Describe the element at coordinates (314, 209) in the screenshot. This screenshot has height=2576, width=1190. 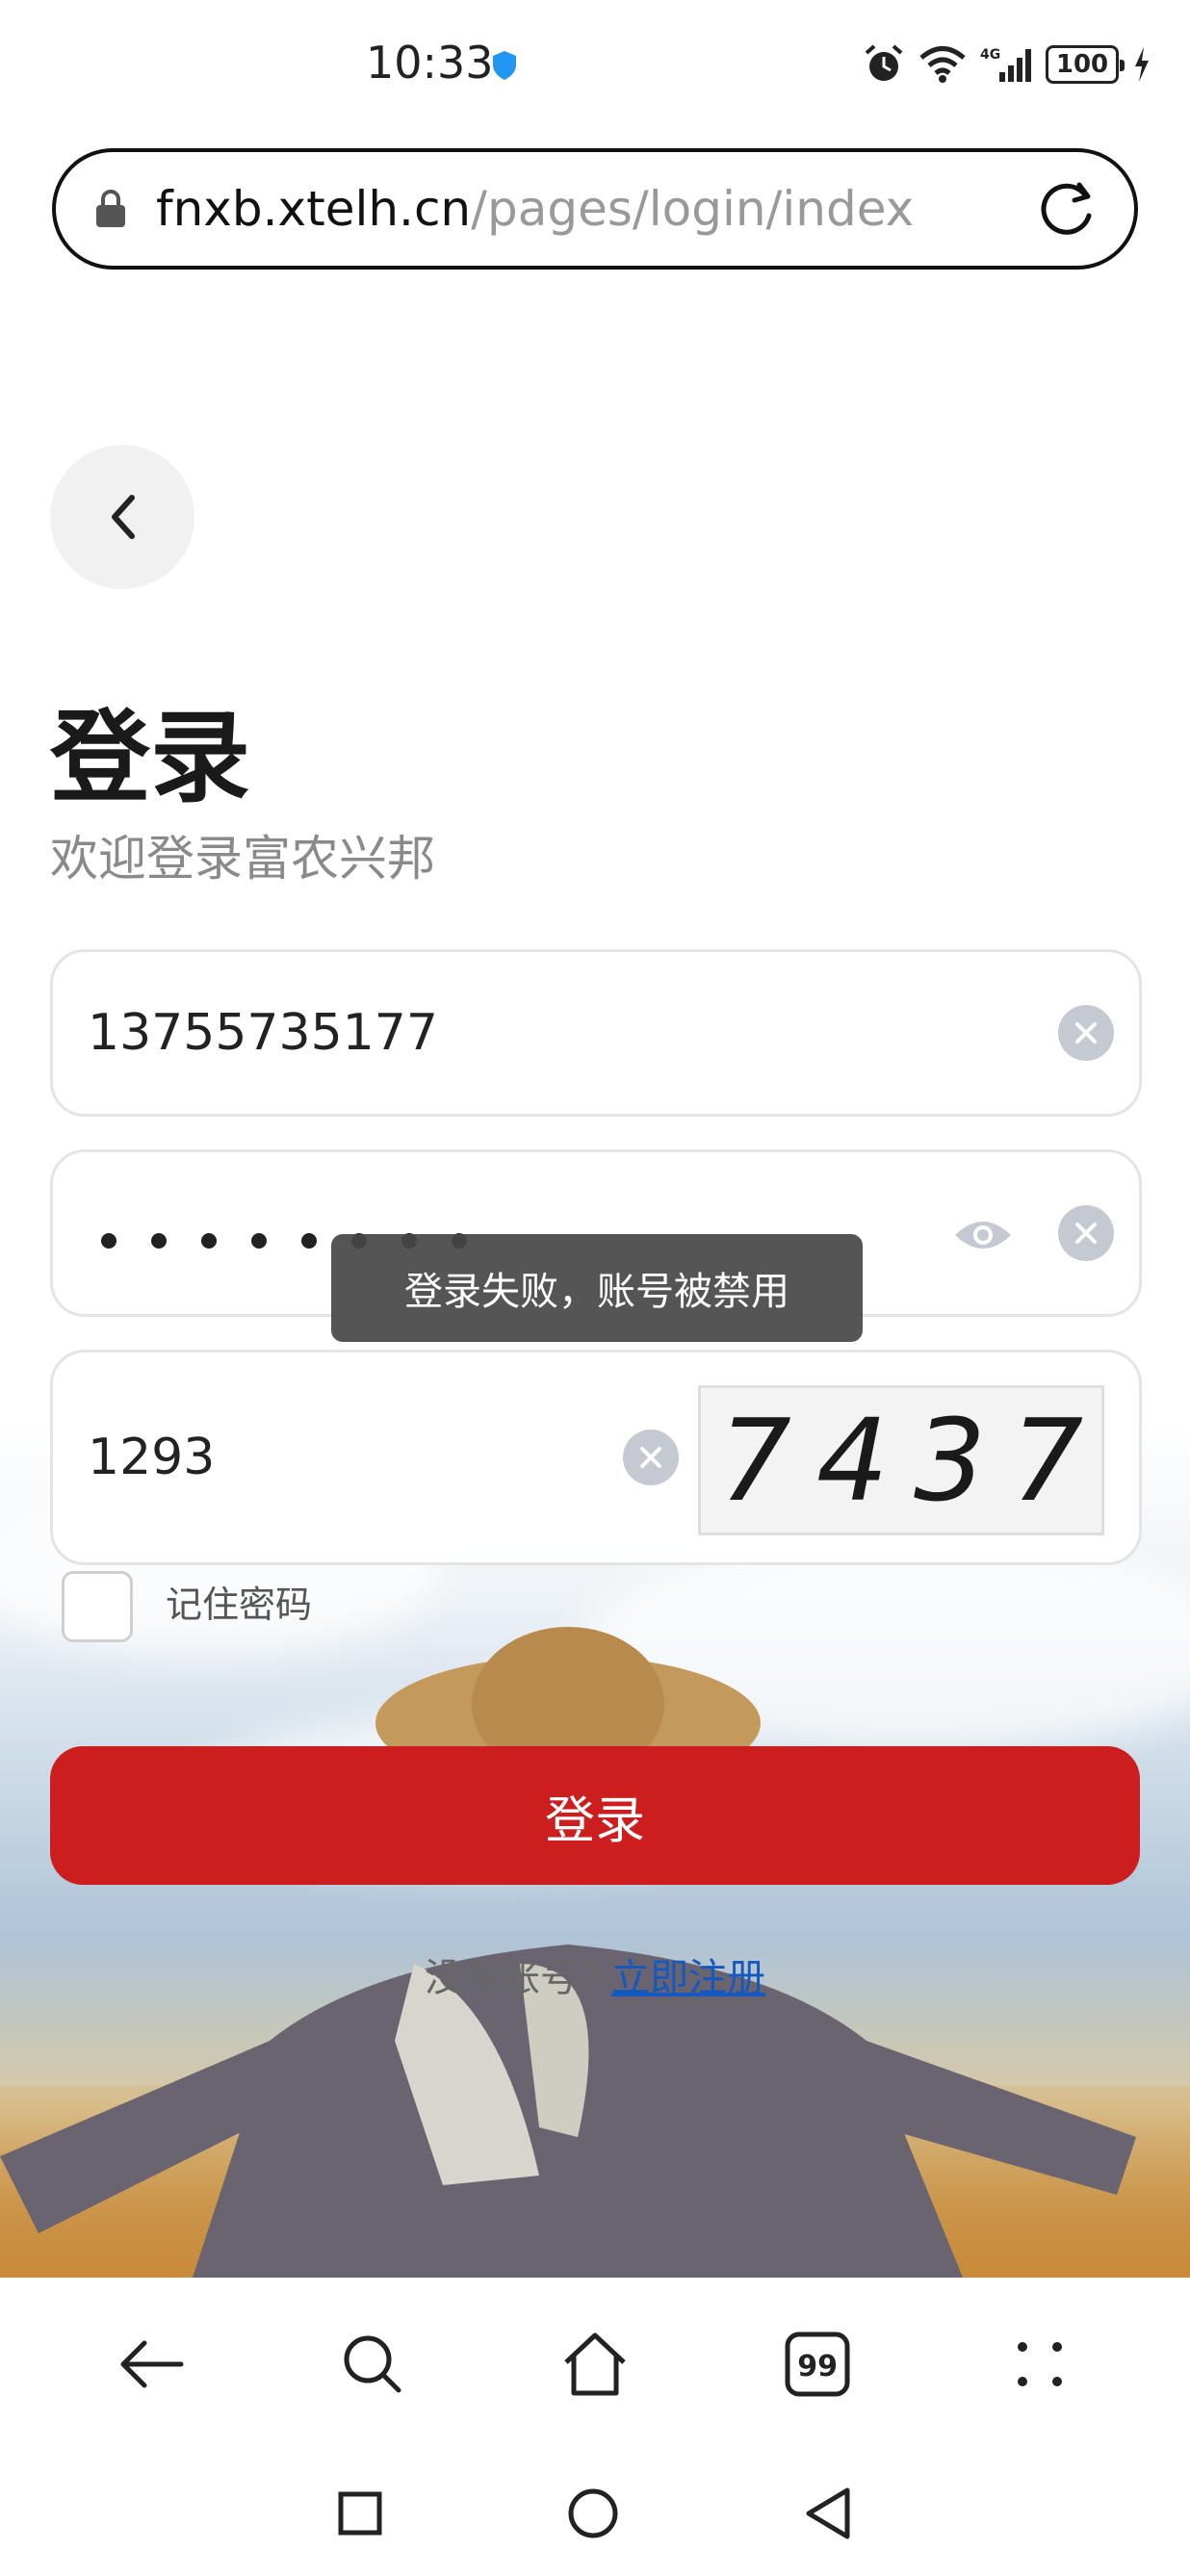
I see `url-host: fnxb.xtelh.cn` at that location.